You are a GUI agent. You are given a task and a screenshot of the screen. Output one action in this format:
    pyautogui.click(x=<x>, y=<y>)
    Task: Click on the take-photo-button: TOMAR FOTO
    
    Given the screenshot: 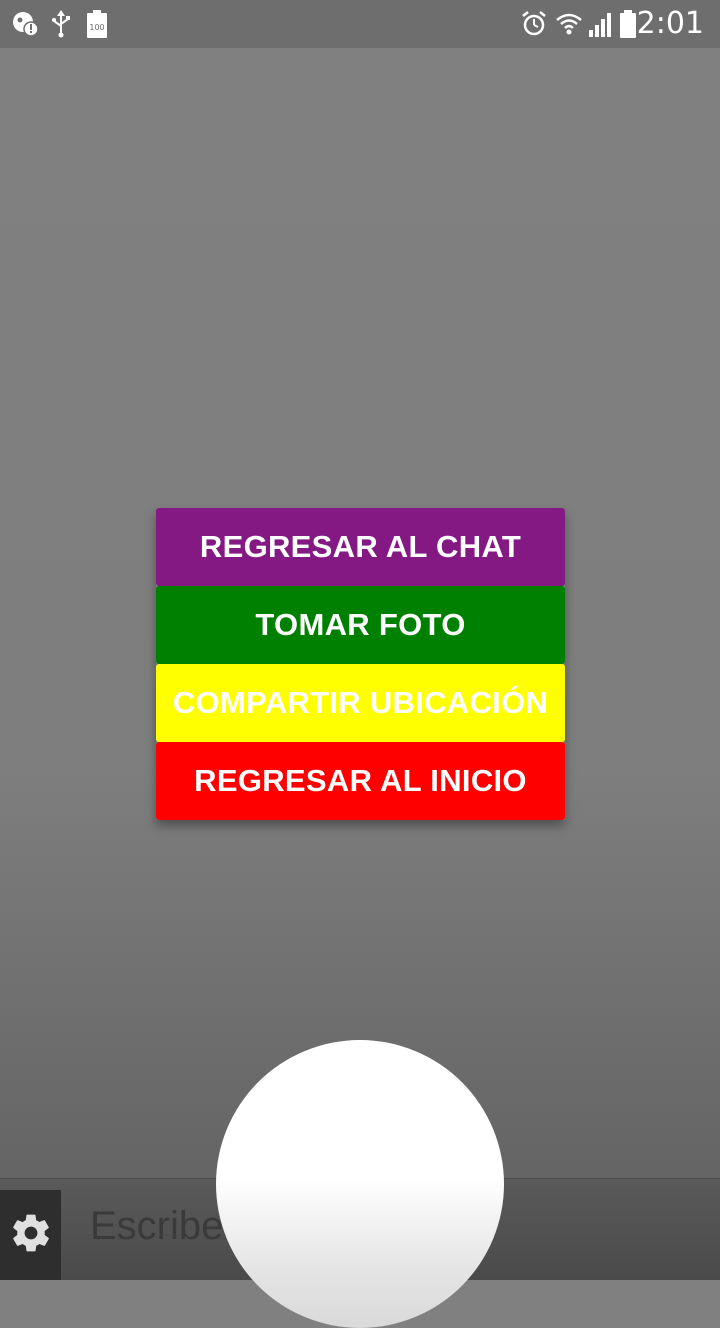 What is the action you would take?
    pyautogui.click(x=360, y=625)
    